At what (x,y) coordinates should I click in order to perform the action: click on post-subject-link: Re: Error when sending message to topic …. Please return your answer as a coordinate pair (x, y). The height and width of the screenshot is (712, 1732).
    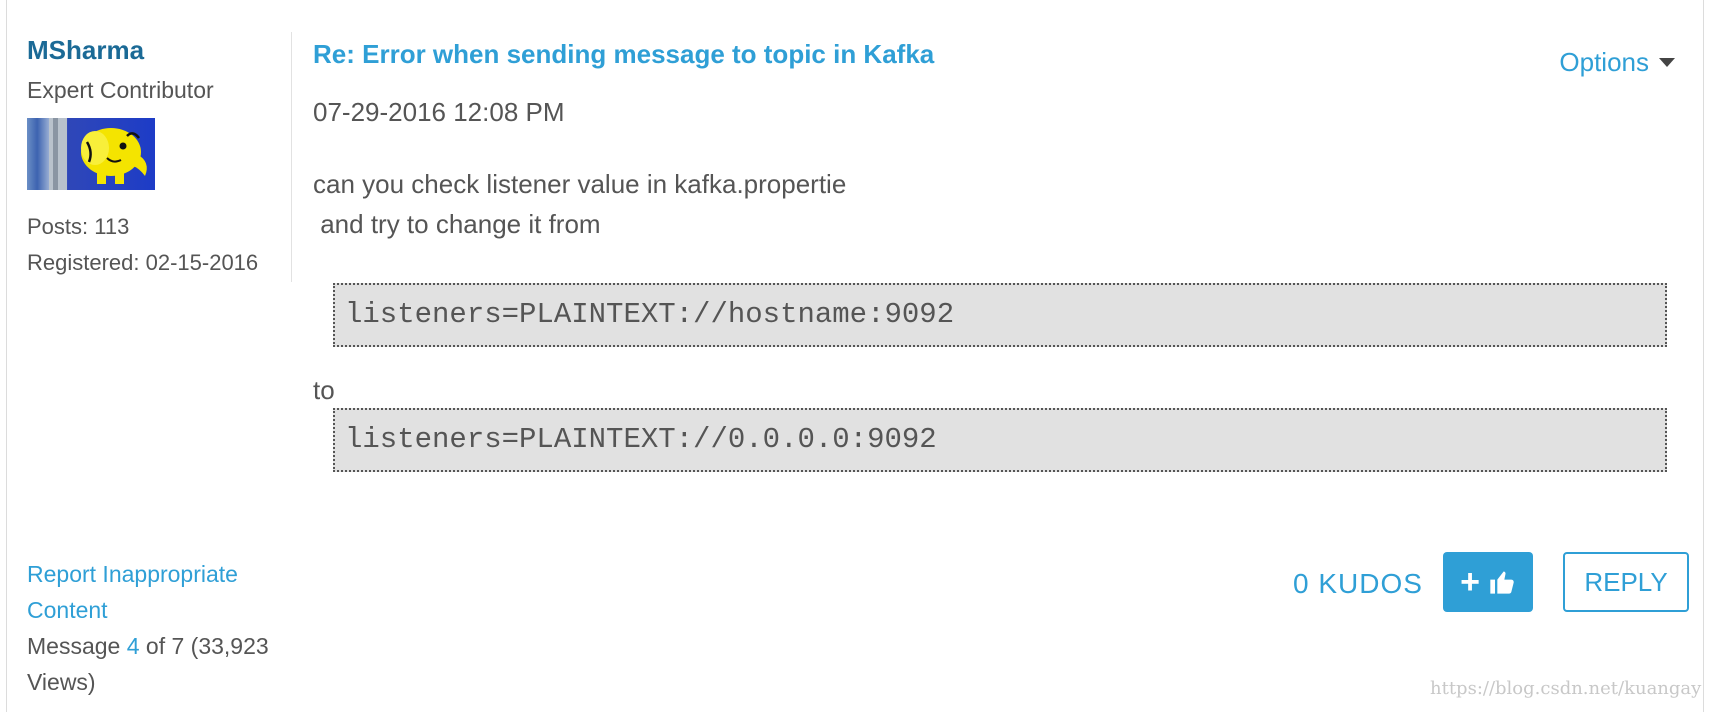
    Looking at the image, I should click on (623, 54).